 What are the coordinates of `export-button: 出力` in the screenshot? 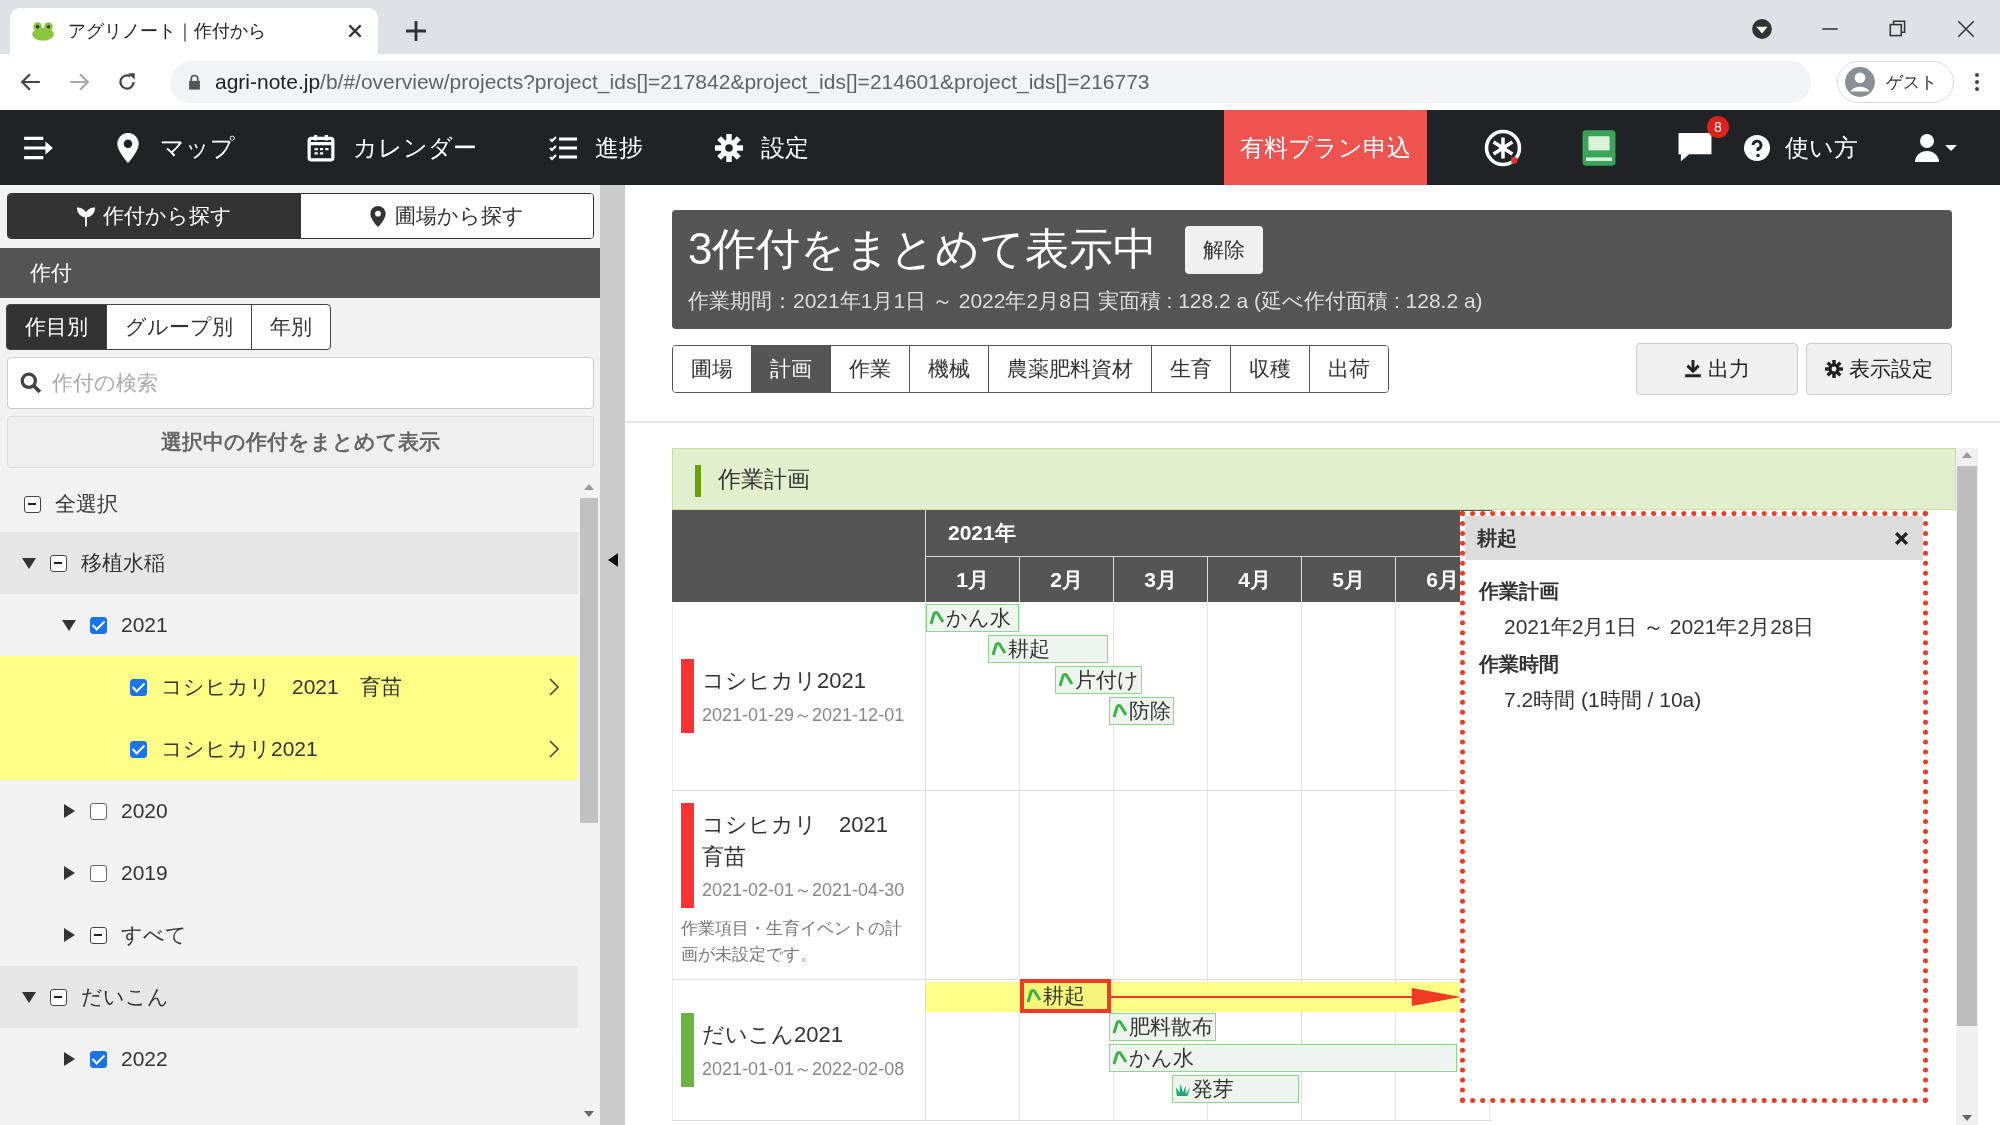 It's located at (1717, 369).